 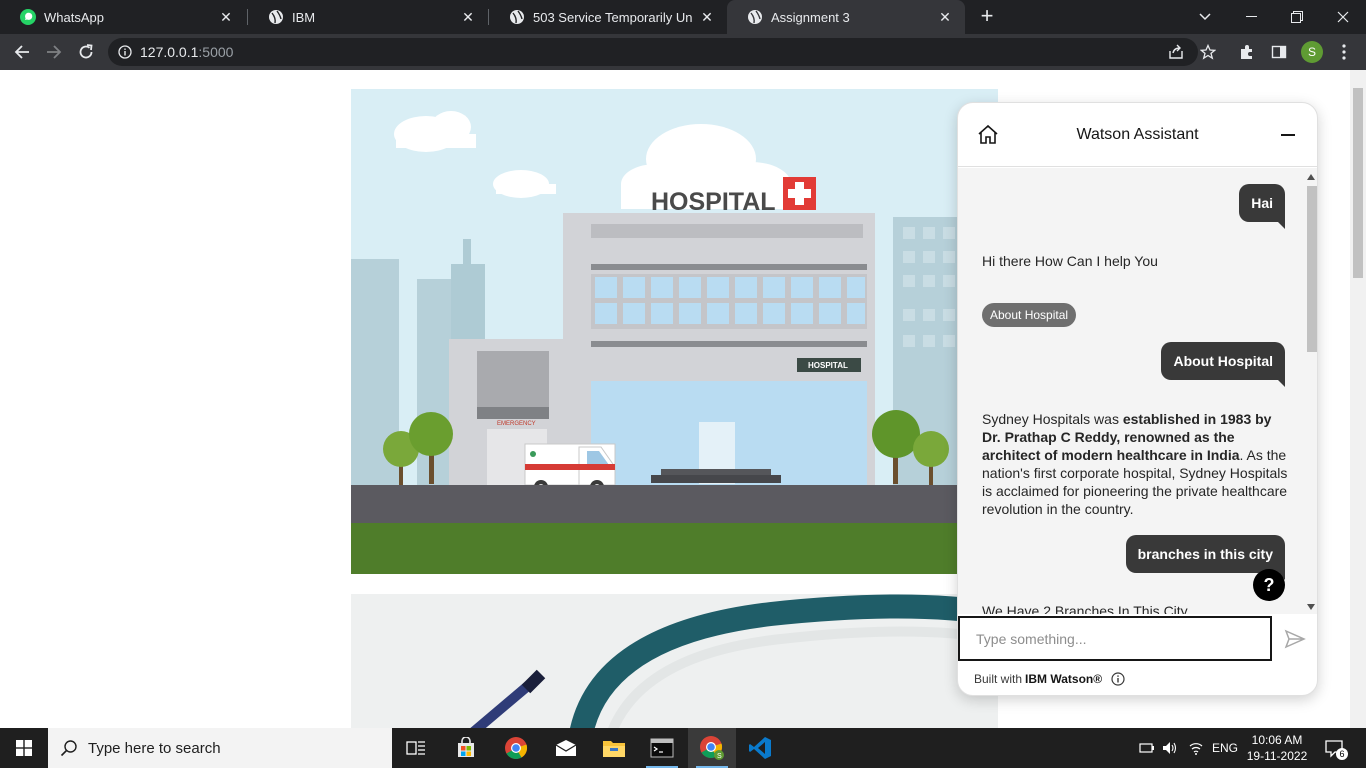 I want to click on side-panel-button, so click(x=1279, y=52).